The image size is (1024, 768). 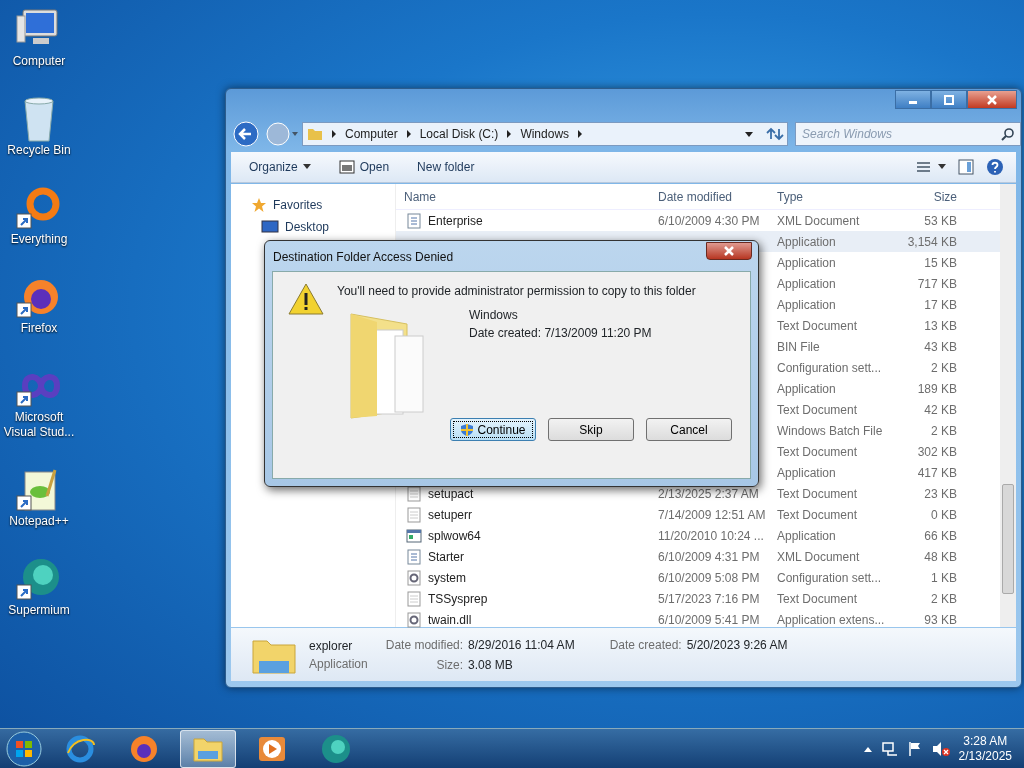 I want to click on file-row: TSSysprep 5/17/2023 7:16 PM Text Document 2 KB, so click(x=698, y=598).